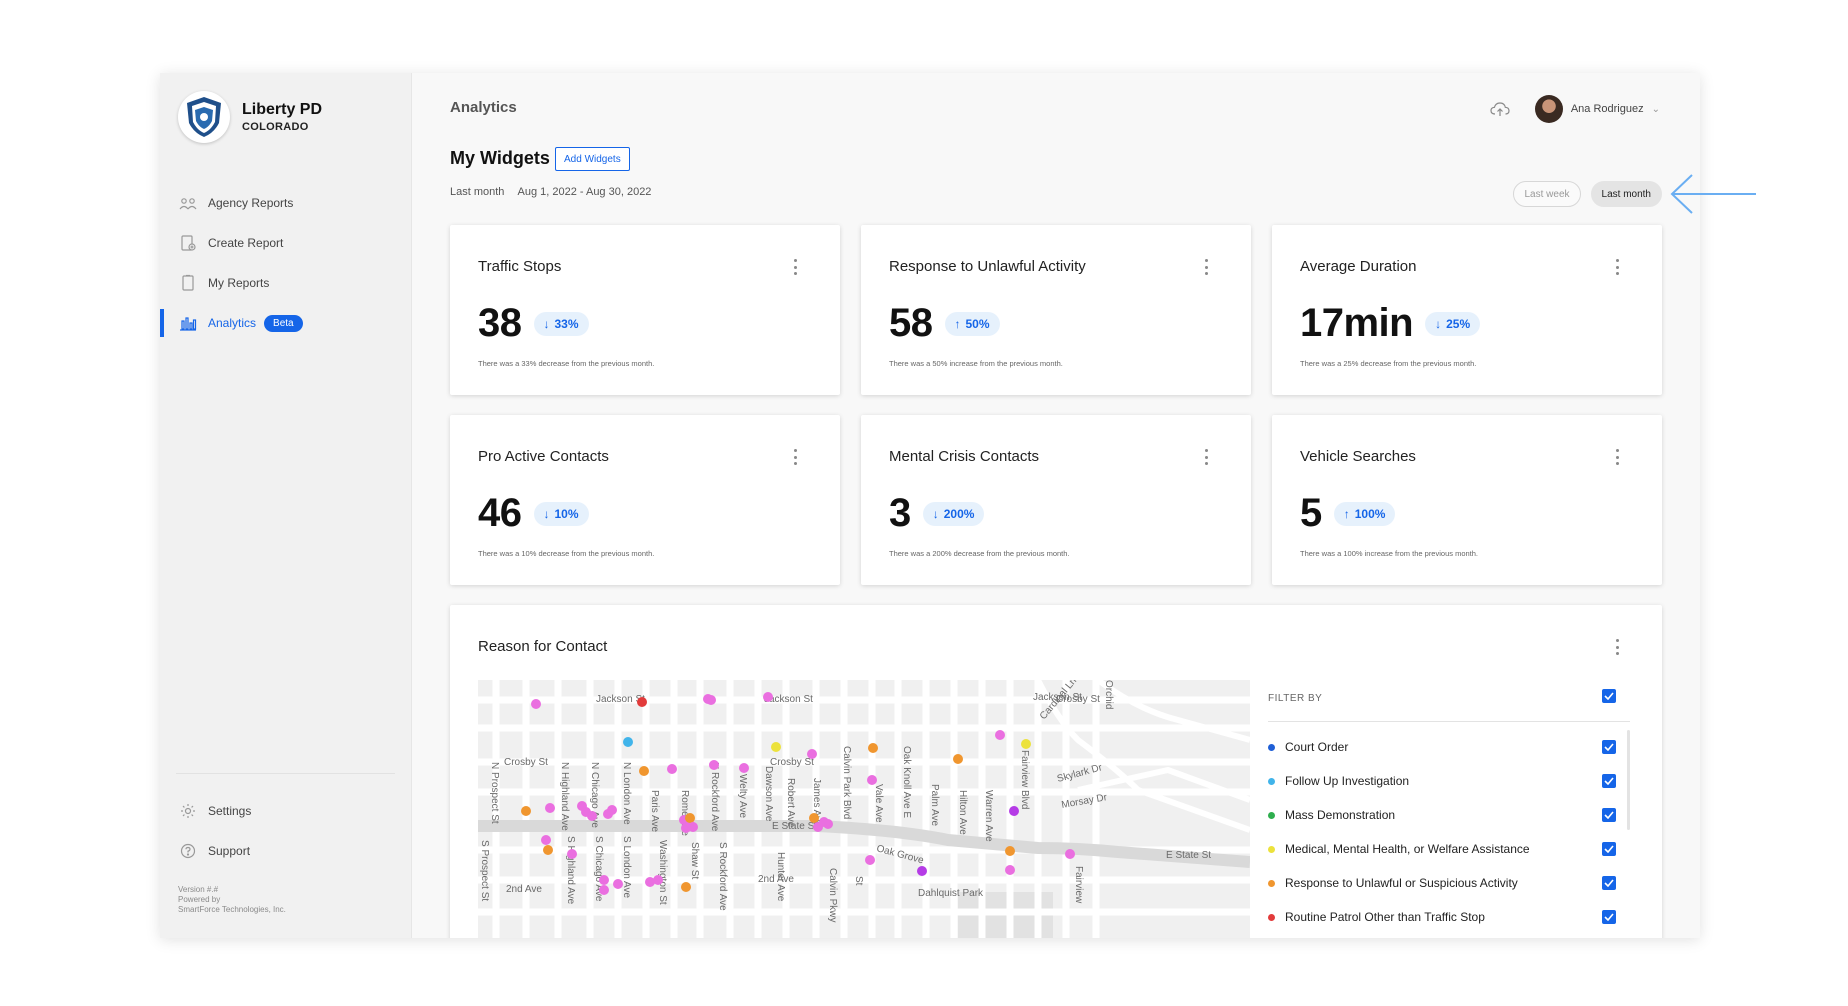 This screenshot has height=1006, width=1848. I want to click on avatar, so click(1548, 109).